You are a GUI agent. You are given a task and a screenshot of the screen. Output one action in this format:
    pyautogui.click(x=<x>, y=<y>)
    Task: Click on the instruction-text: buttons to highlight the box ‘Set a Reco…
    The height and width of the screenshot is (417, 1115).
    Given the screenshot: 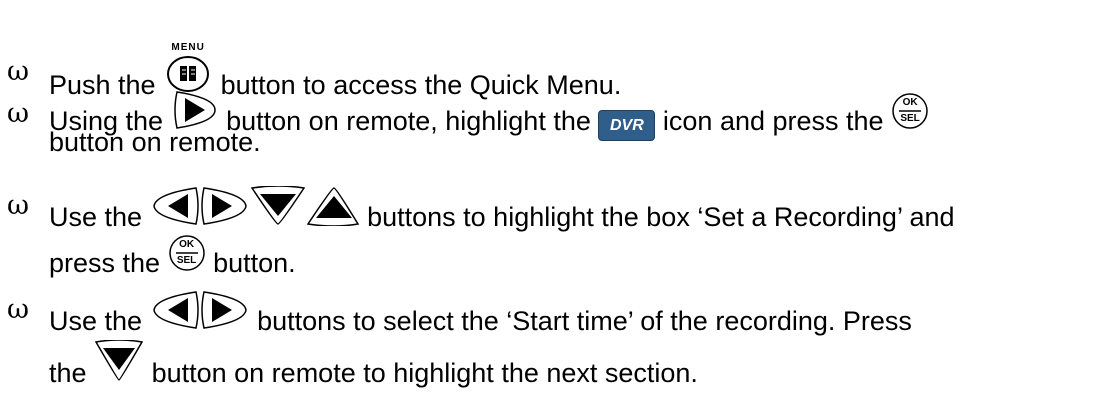 What is the action you would take?
    pyautogui.click(x=661, y=217)
    